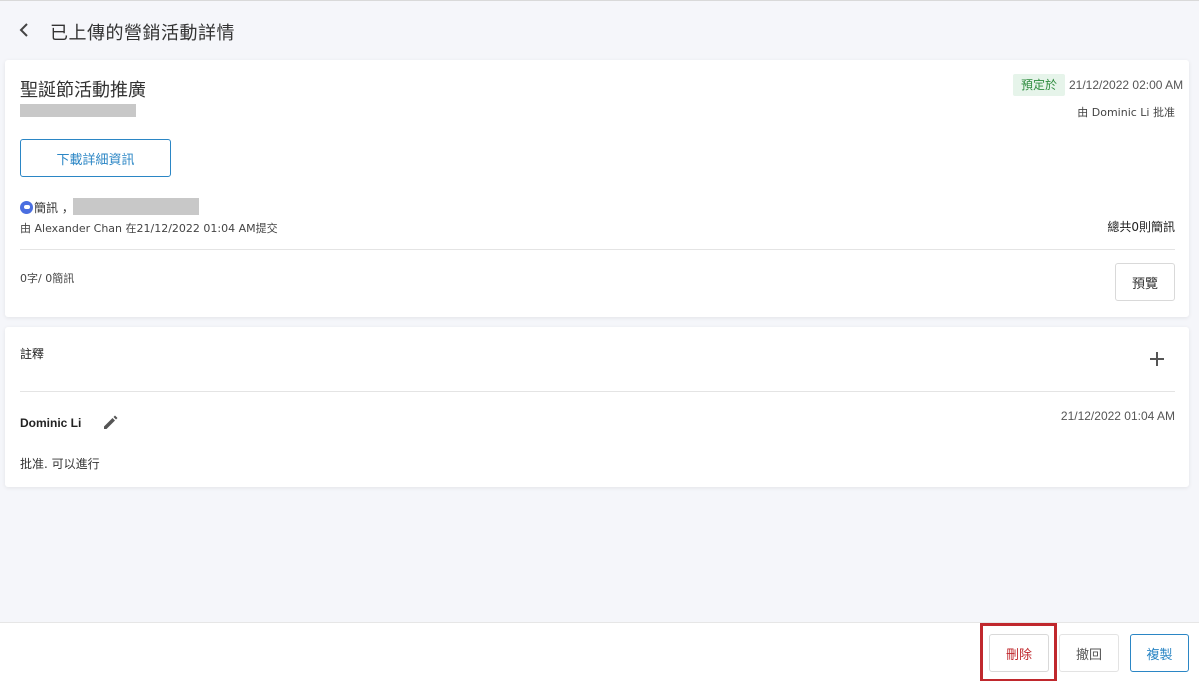  Describe the element at coordinates (32, 354) in the screenshot. I see `notes-title: 註釋` at that location.